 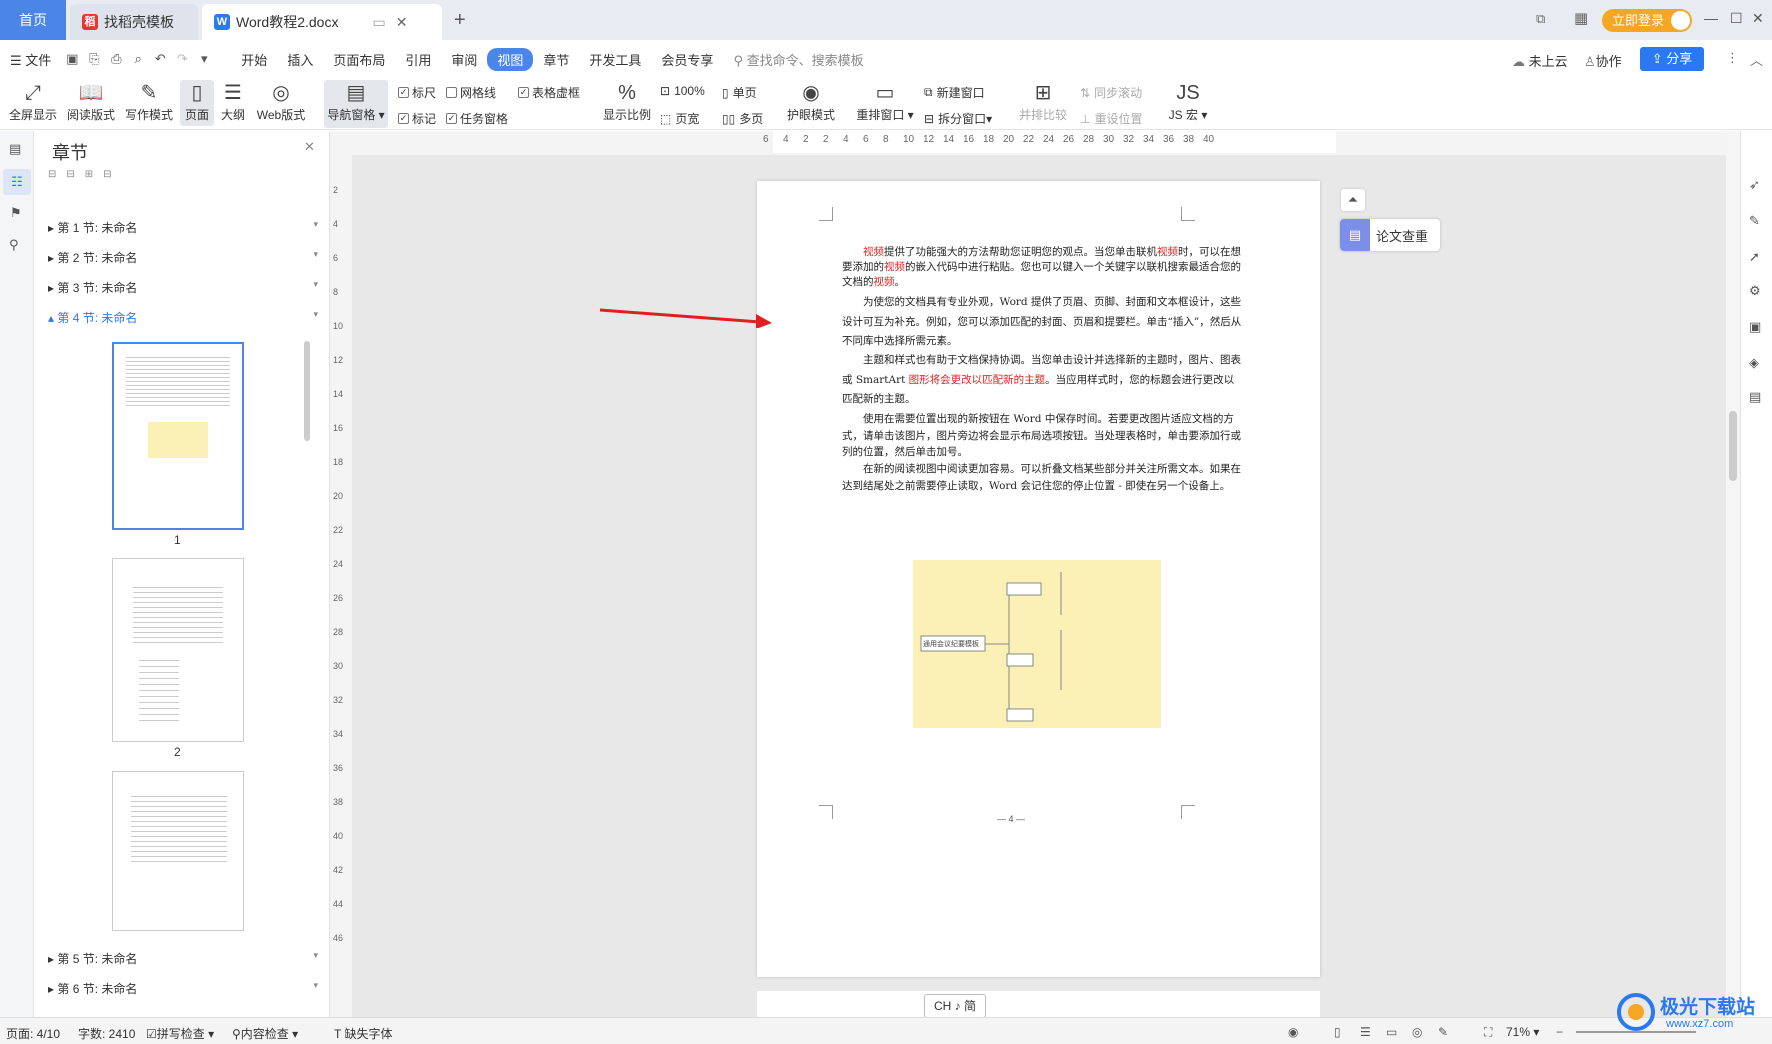 I want to click on fullscreen-button: ⤢ 全屏显示, so click(x=33, y=101).